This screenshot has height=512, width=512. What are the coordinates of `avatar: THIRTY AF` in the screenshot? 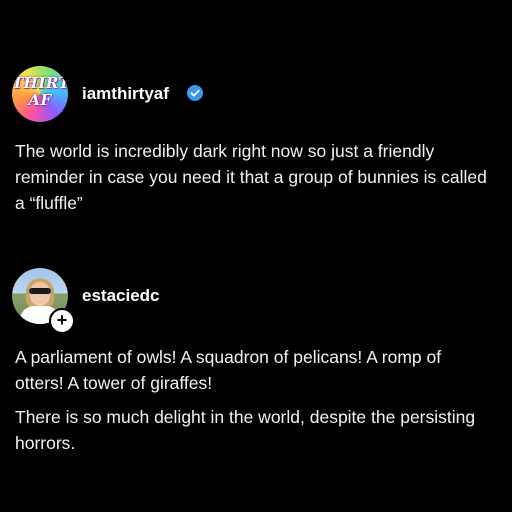 It's located at (40, 94).